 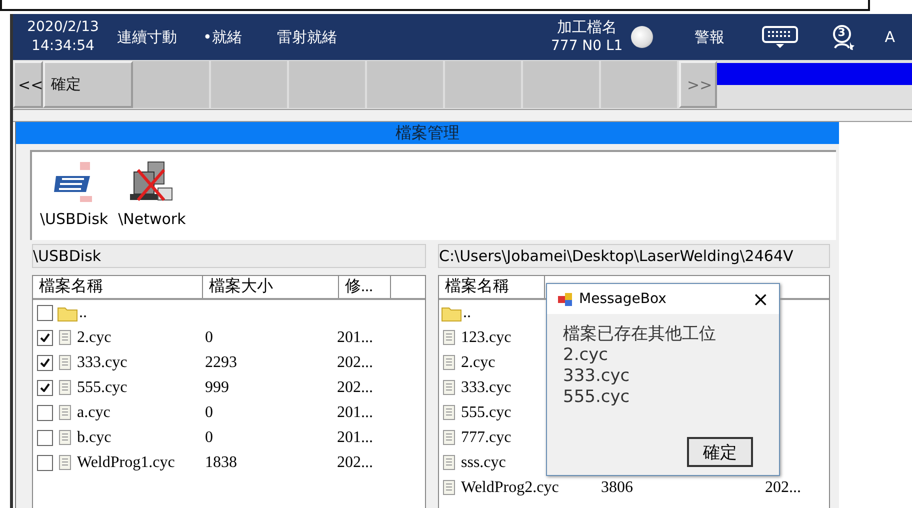 What do you see at coordinates (152, 219) in the screenshot?
I see `drive-label: \Network` at bounding box center [152, 219].